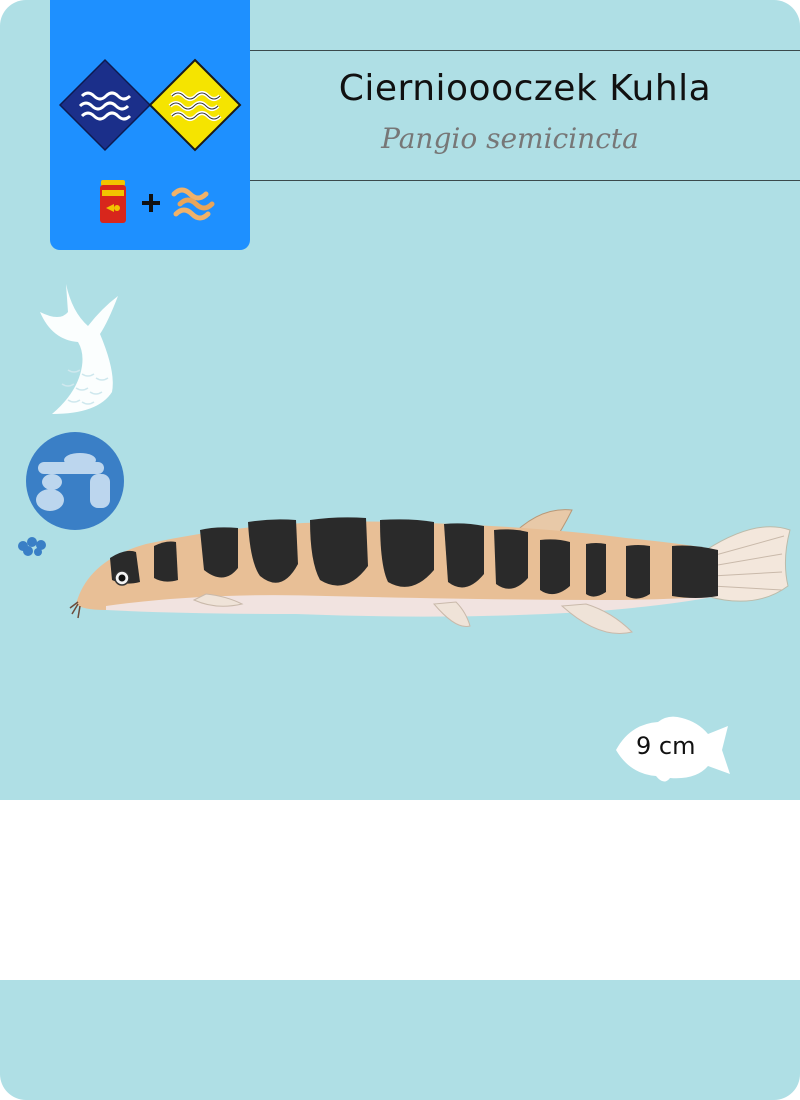 This screenshot has height=1100, width=800. What do you see at coordinates (430, 571) in the screenshot?
I see `fish-illustration` at bounding box center [430, 571].